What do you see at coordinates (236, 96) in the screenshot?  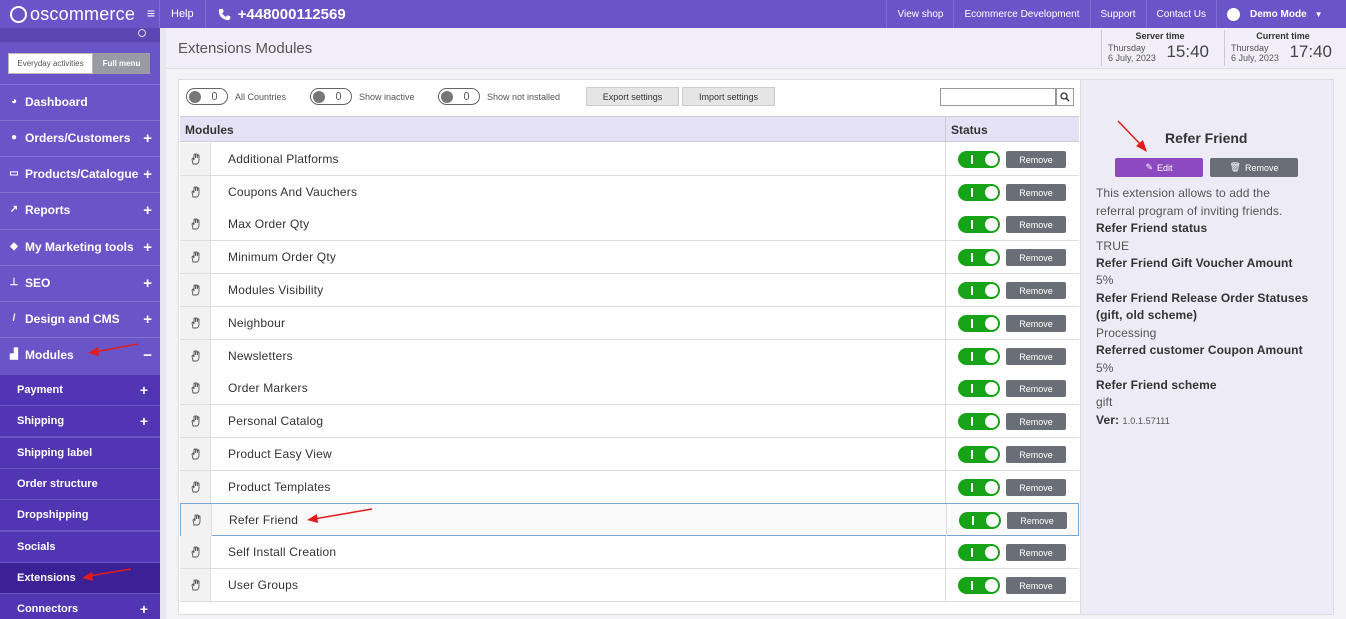 I see `all-countries-toggle: All Countries` at bounding box center [236, 96].